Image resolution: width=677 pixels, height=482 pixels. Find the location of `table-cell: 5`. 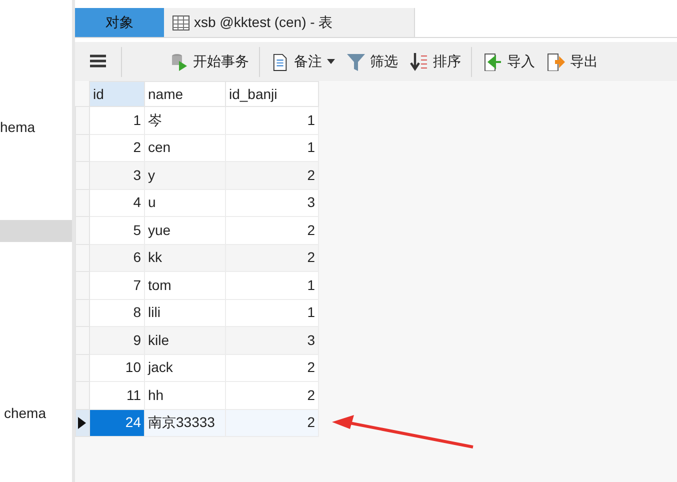

table-cell: 5 is located at coordinates (117, 230).